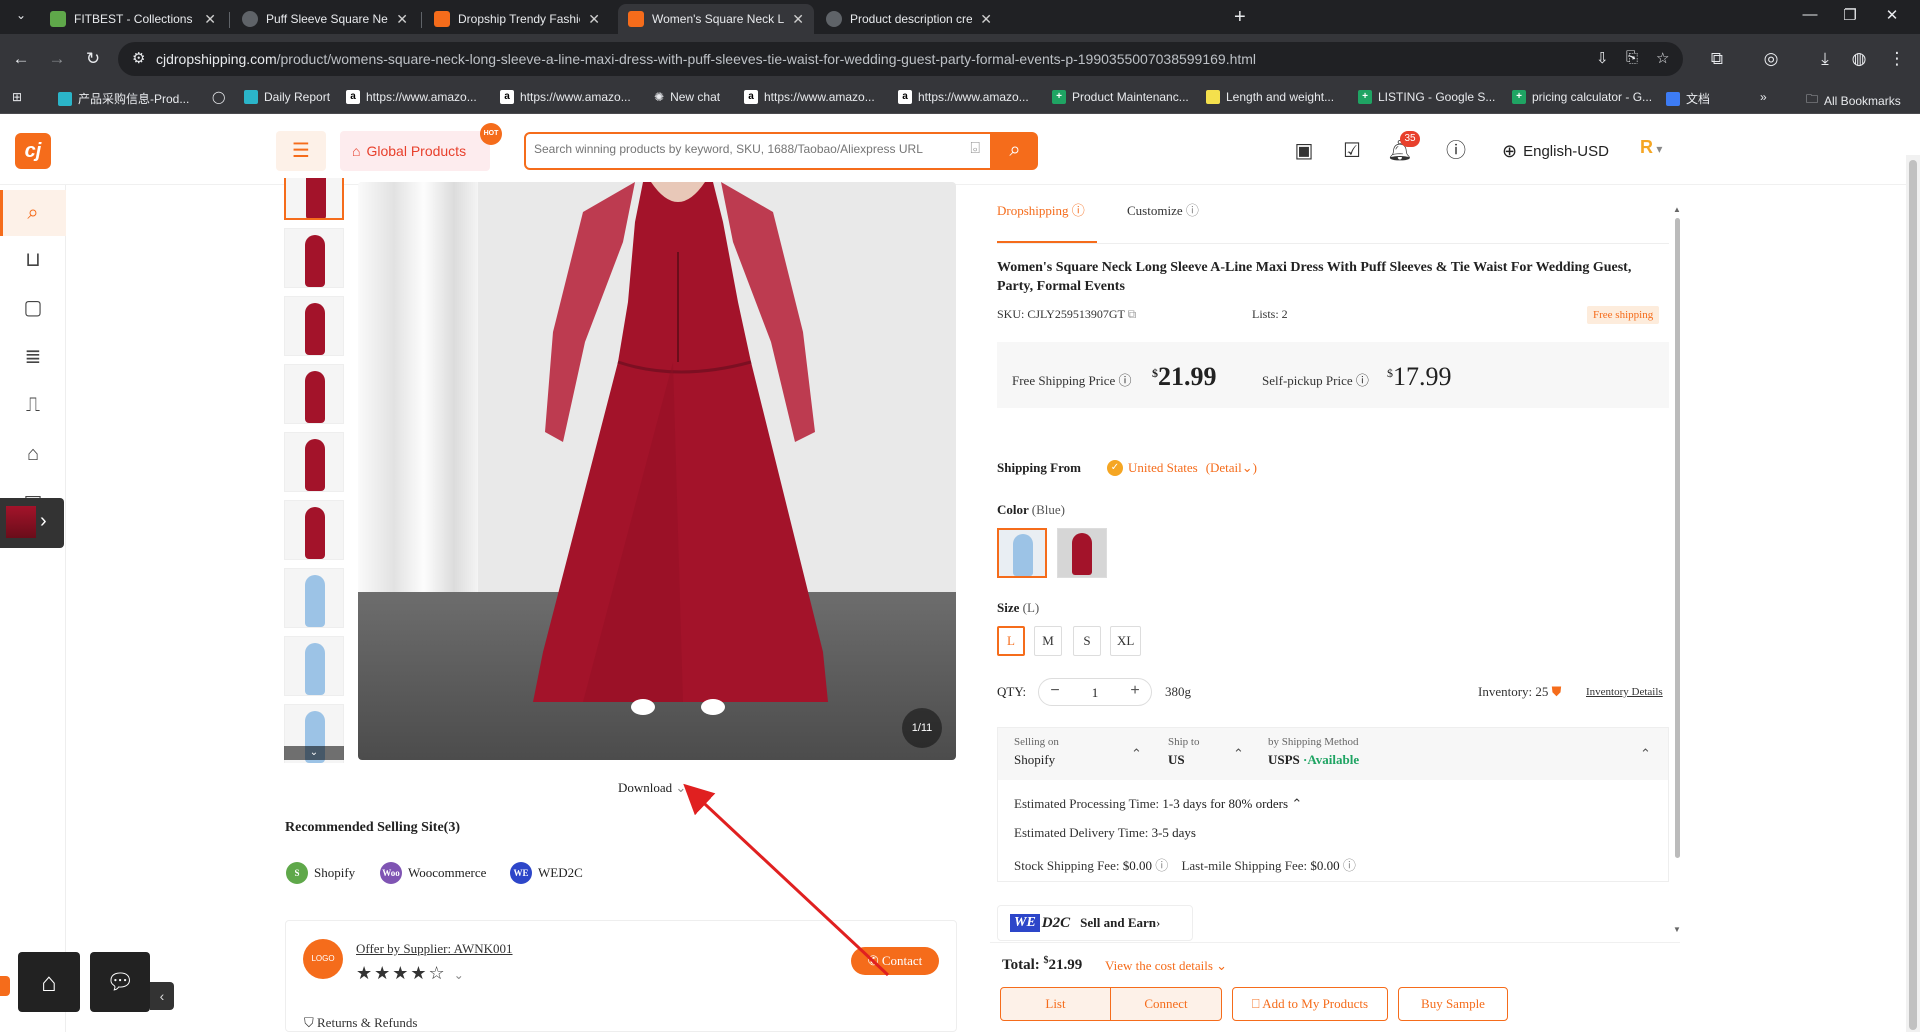  Describe the element at coordinates (314, 753) in the screenshot. I see `thumbnail-scroll-down-icon: ⌄` at that location.